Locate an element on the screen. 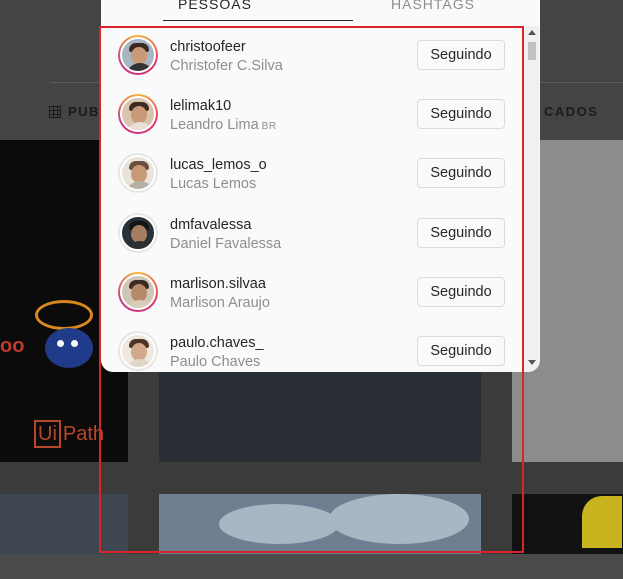  scrollbar is located at coordinates (532, 199).